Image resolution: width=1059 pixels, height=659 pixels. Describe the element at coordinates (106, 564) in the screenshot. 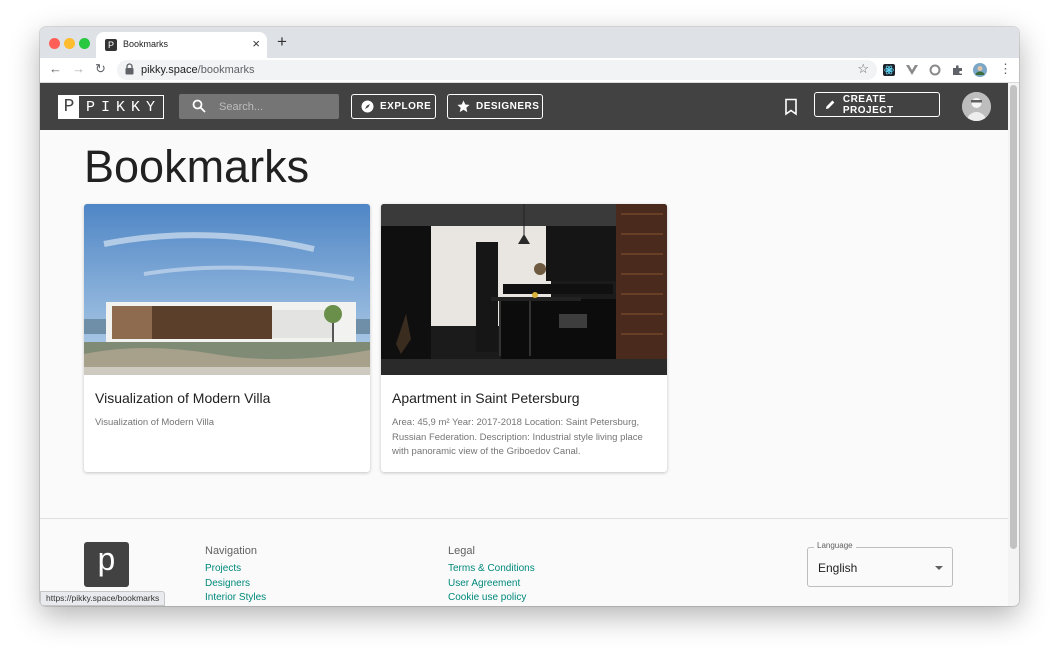

I see `footer-logo: p` at that location.